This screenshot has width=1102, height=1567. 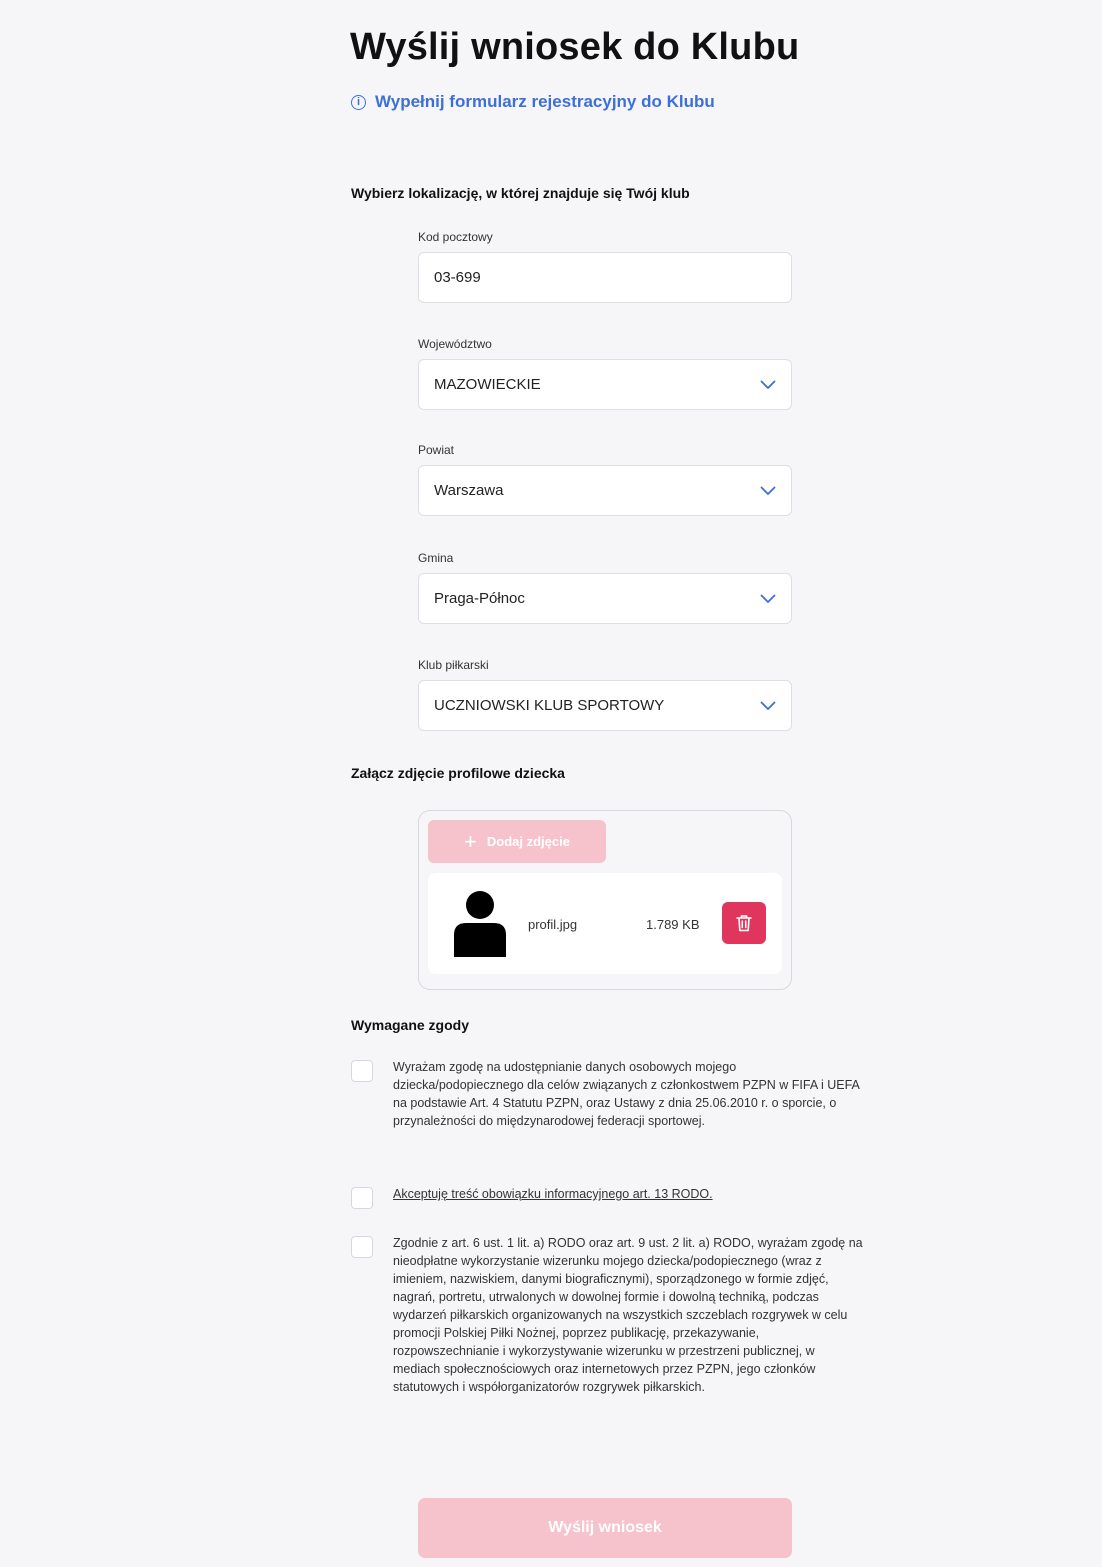 What do you see at coordinates (436, 450) in the screenshot?
I see `county-label: Powiat` at bounding box center [436, 450].